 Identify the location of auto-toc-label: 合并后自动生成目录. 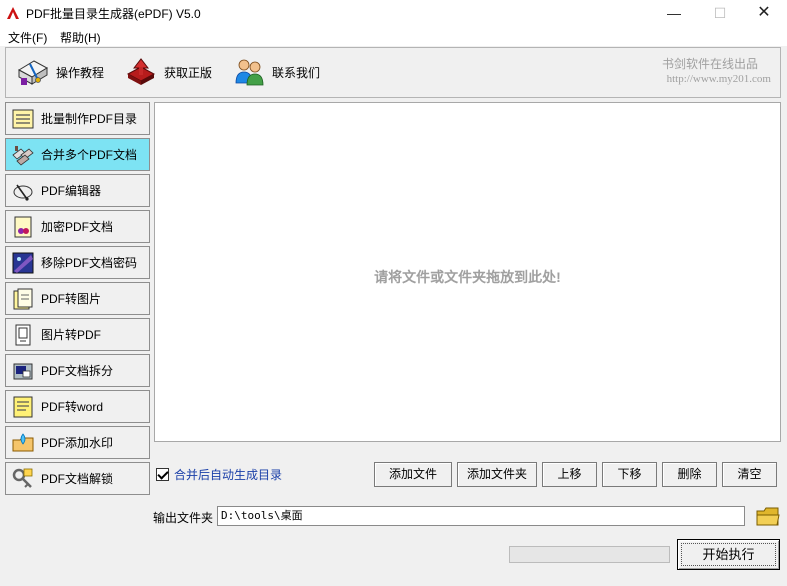
(228, 475).